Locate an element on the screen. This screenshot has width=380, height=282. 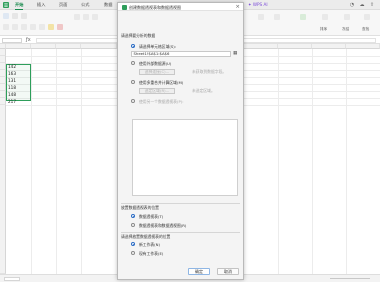
other-pivot-label: 使用另一个数据透视表(P): is located at coordinates (161, 102).